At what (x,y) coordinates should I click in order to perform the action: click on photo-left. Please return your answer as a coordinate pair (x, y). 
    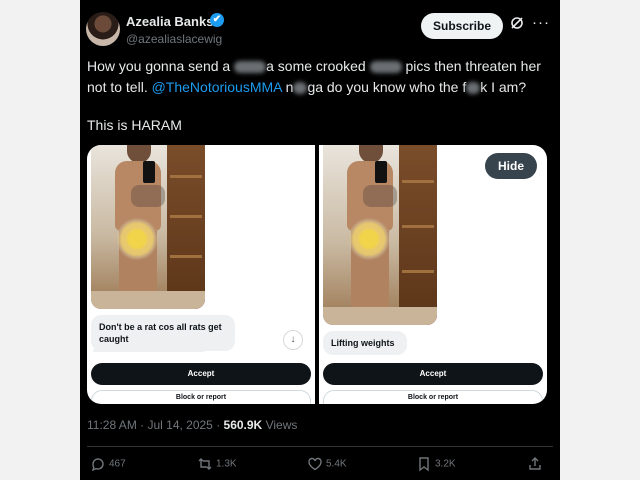
    Looking at the image, I should click on (148, 227).